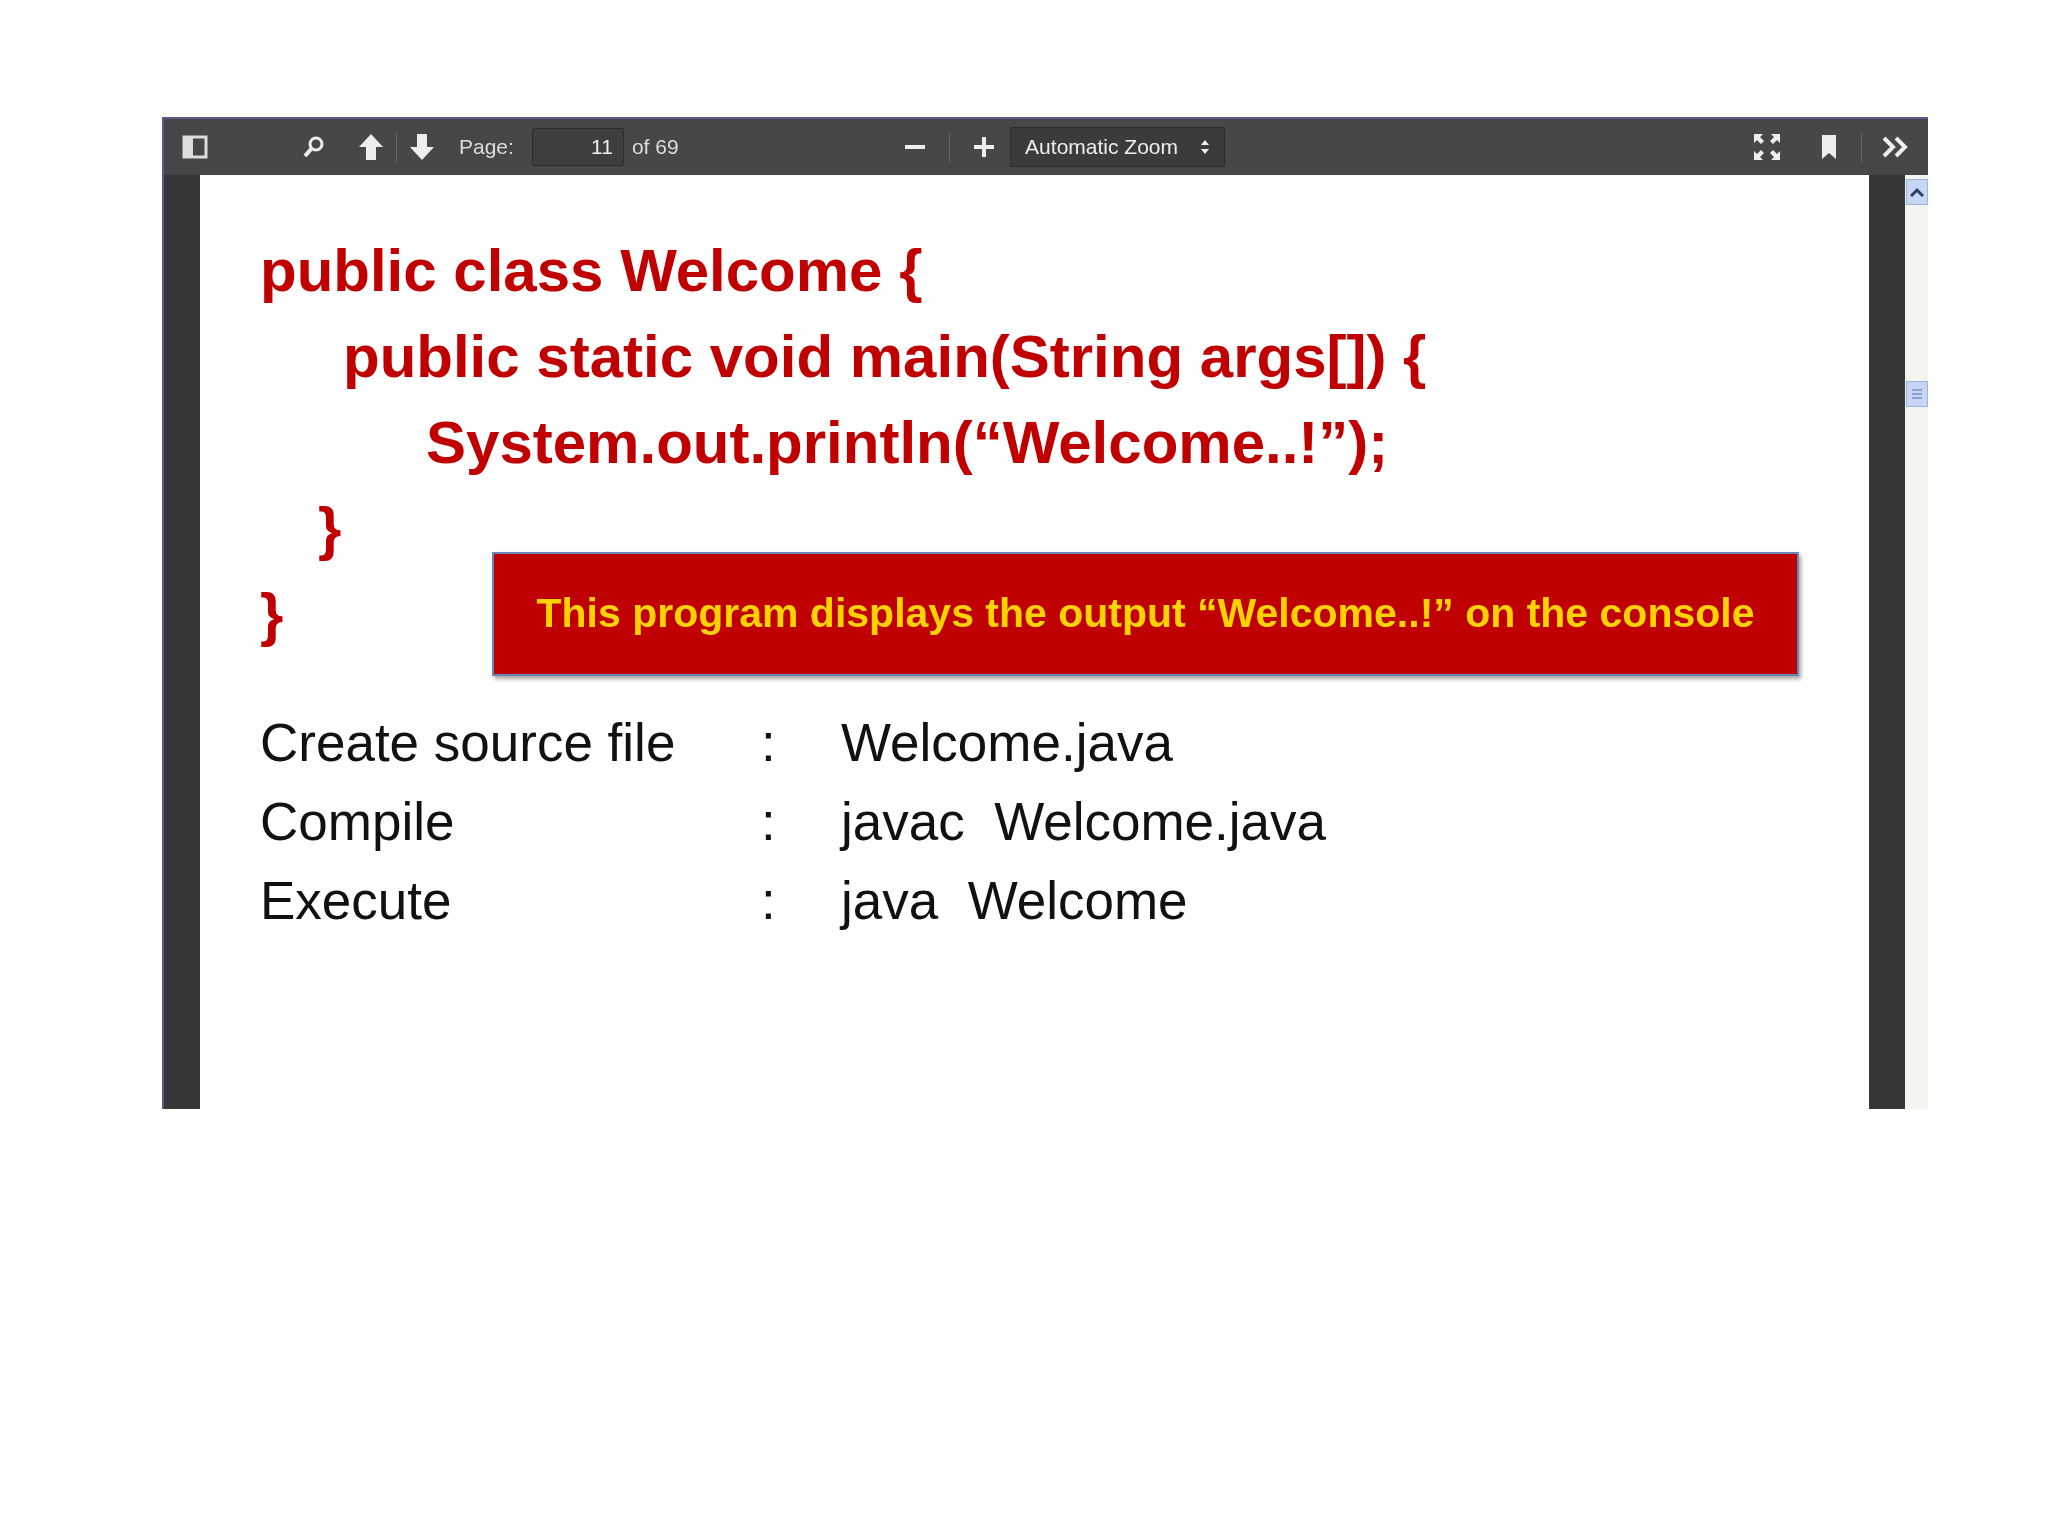 The height and width of the screenshot is (1536, 2048). Describe the element at coordinates (1916, 192) in the screenshot. I see `scroll-up-icon` at that location.